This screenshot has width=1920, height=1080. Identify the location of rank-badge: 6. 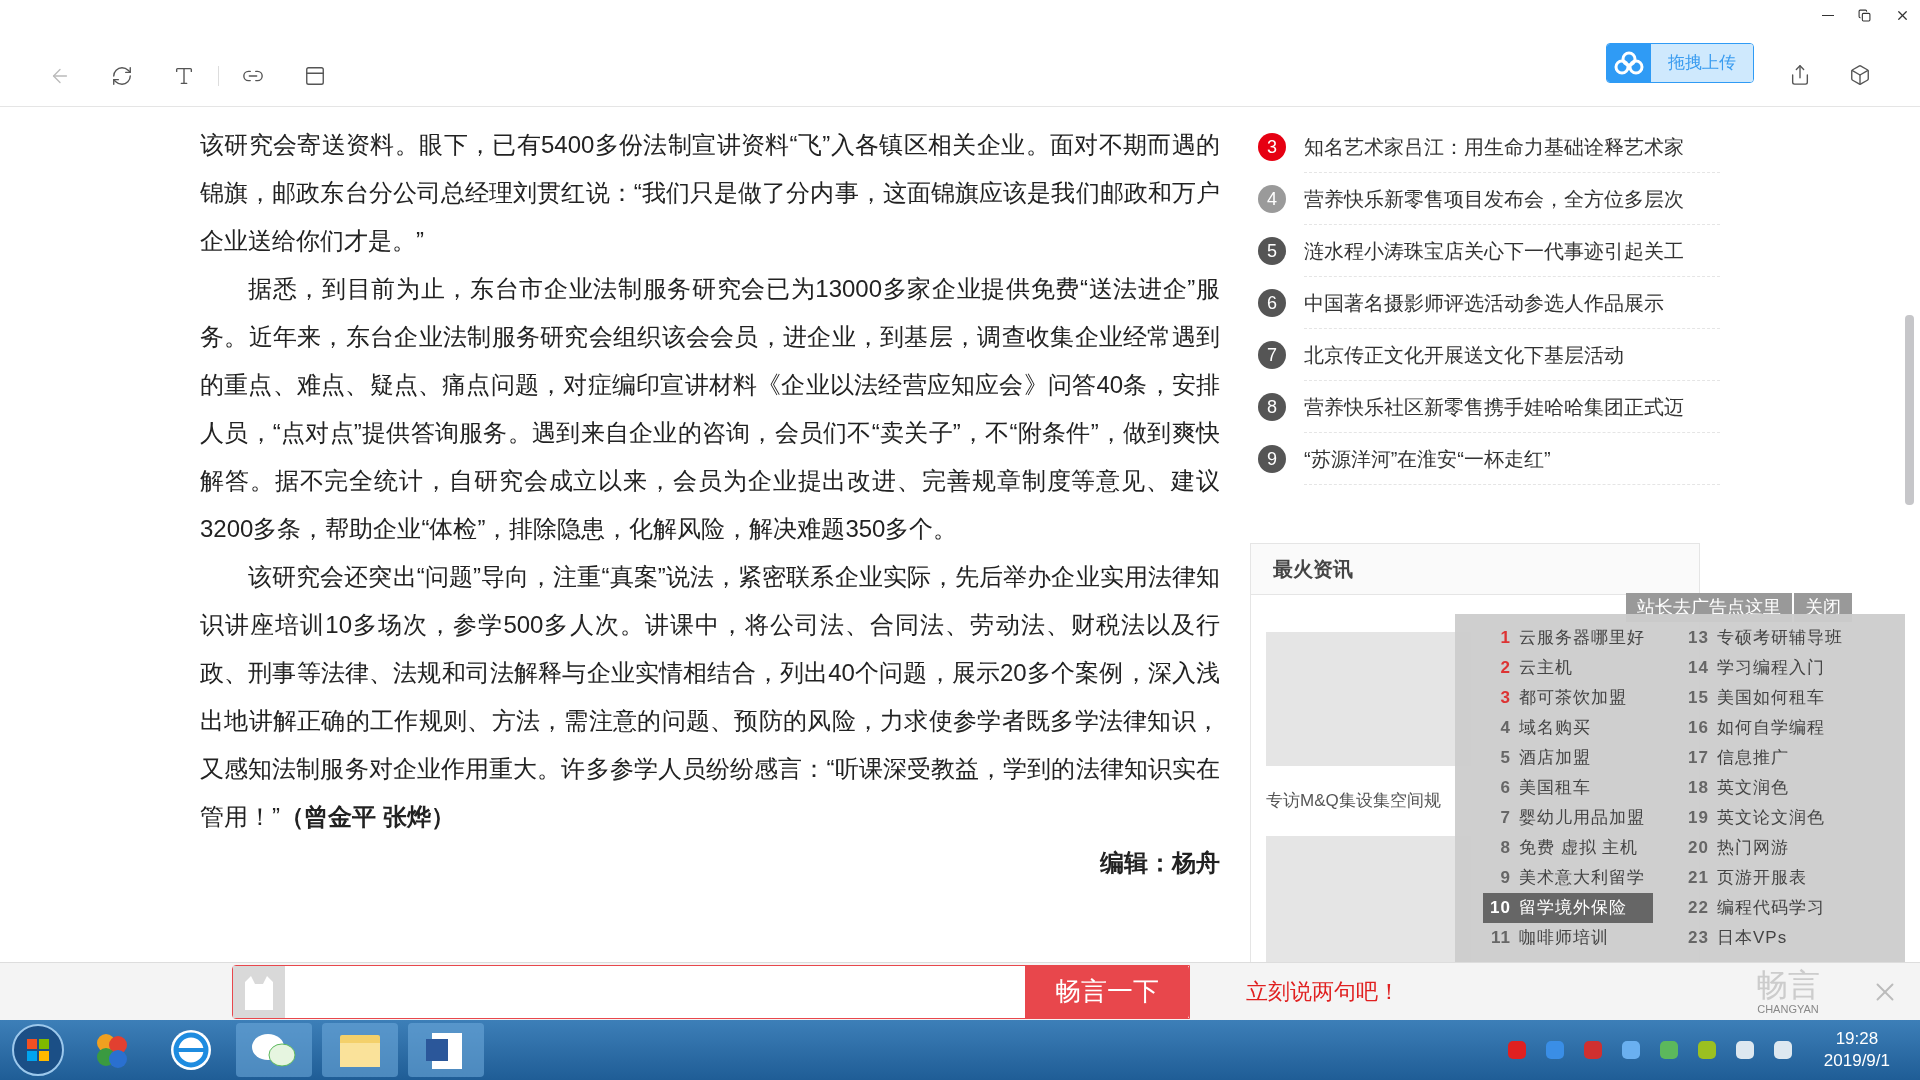
(1272, 303).